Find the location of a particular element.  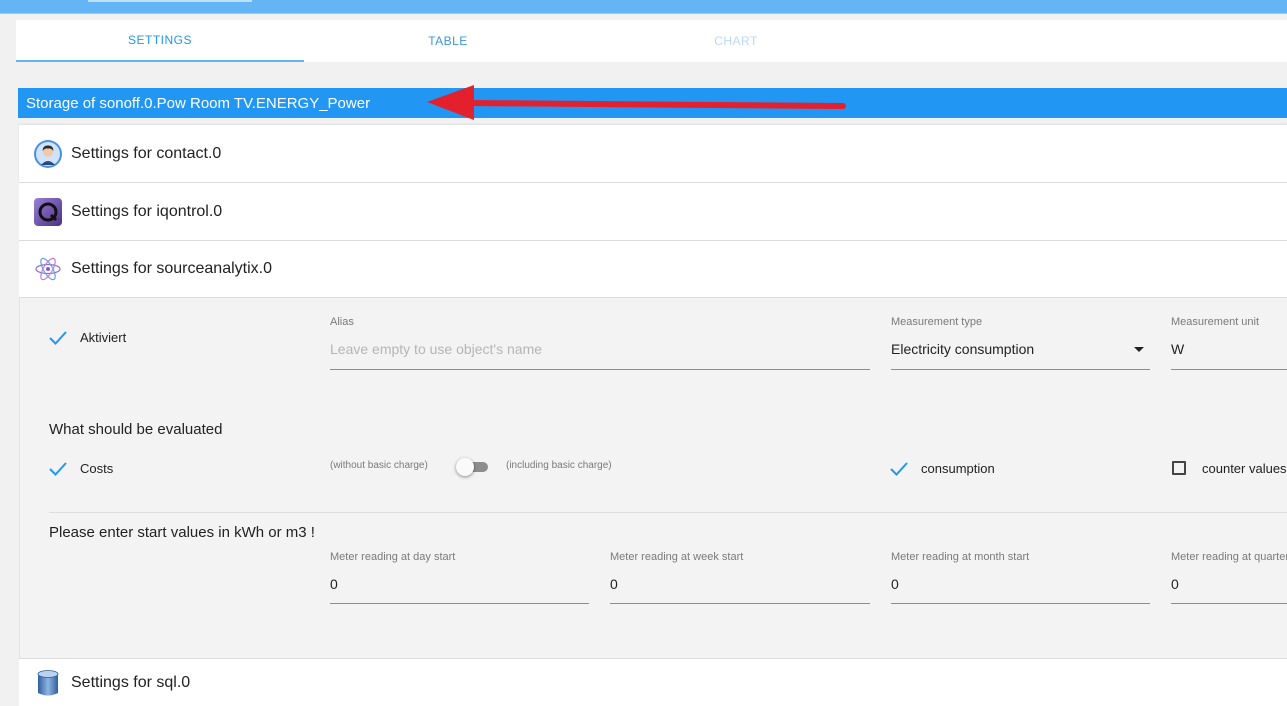

panel-sourceanalytix: Settings for sourceanalytix.0 is located at coordinates (653, 269).